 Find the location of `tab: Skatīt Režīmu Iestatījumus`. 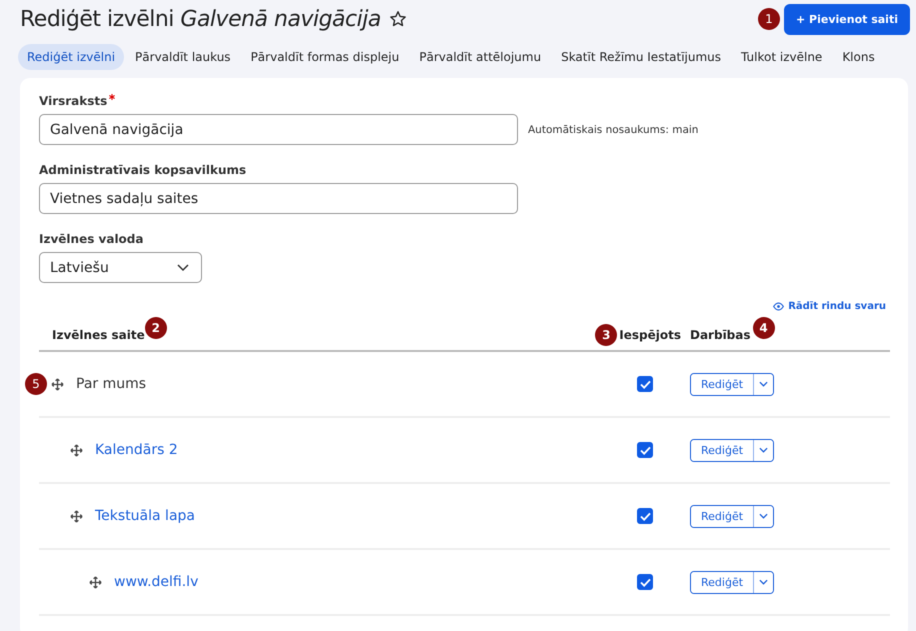

tab: Skatīt Režīmu Iestatījumus is located at coordinates (641, 57).